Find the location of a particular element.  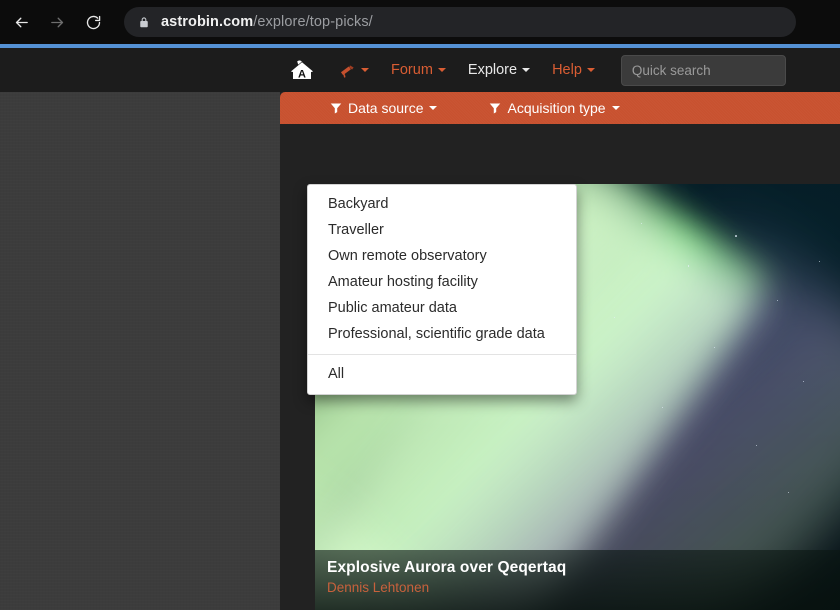

url-path: /explore/top-picks/ is located at coordinates (313, 22).